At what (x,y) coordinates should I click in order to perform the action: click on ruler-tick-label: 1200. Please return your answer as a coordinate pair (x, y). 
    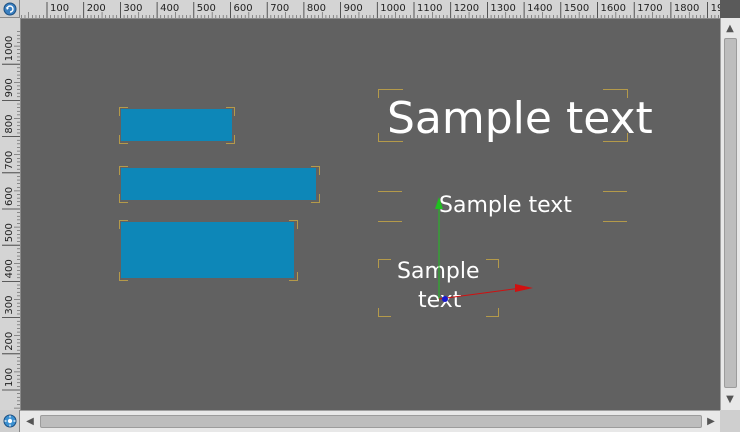
    Looking at the image, I should click on (466, 8).